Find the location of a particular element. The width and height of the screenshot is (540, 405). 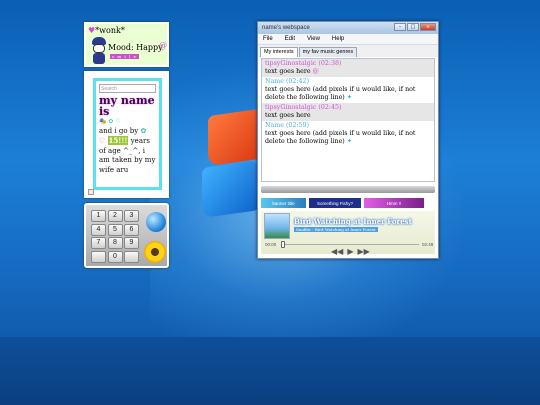

mood-gadget: ♥ *wonk* Mood: Happy @ s m i l e is located at coordinates (126, 44).